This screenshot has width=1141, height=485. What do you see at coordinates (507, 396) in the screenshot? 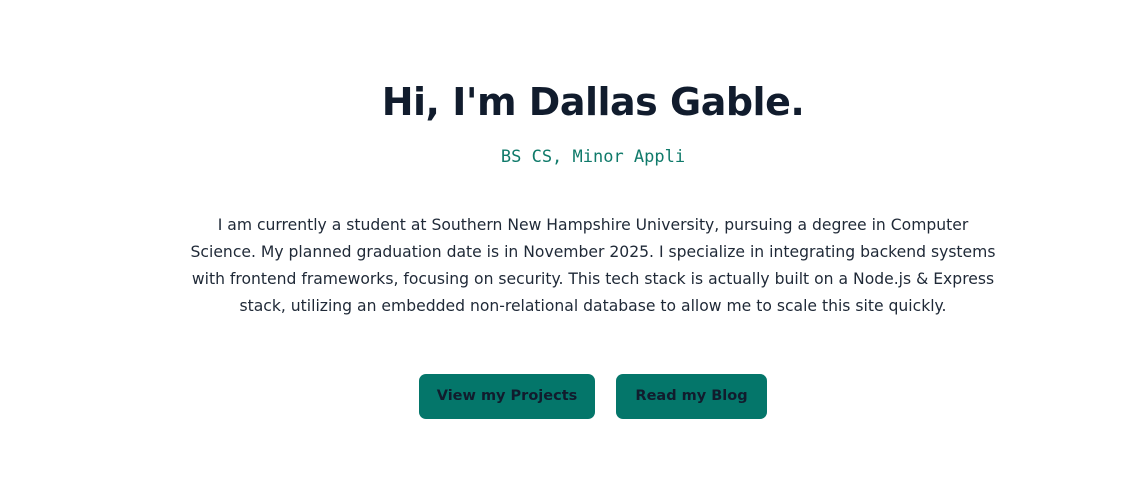
I see `view-projects-button: View my Projects` at bounding box center [507, 396].